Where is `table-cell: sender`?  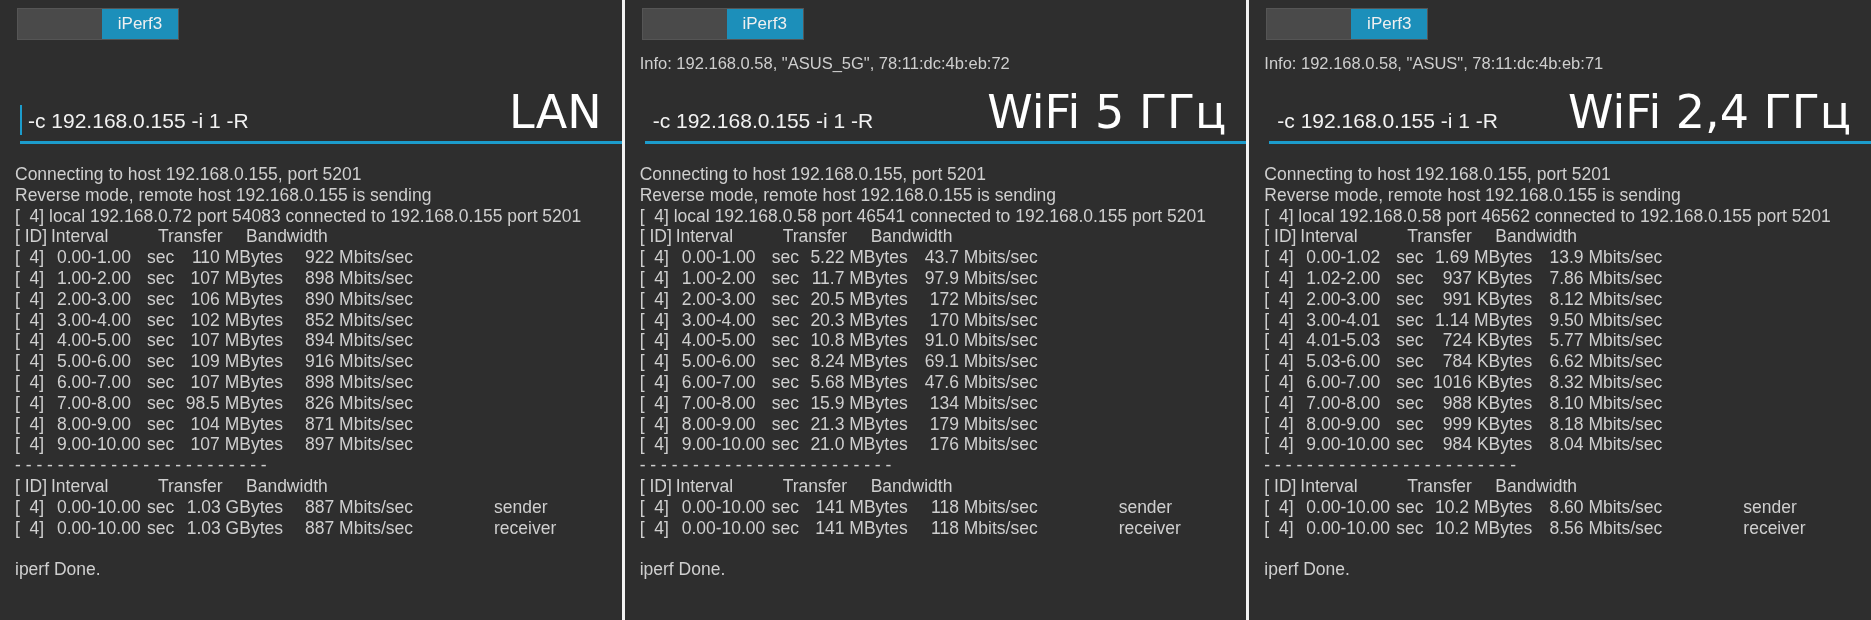
table-cell: sender is located at coordinates (1770, 507).